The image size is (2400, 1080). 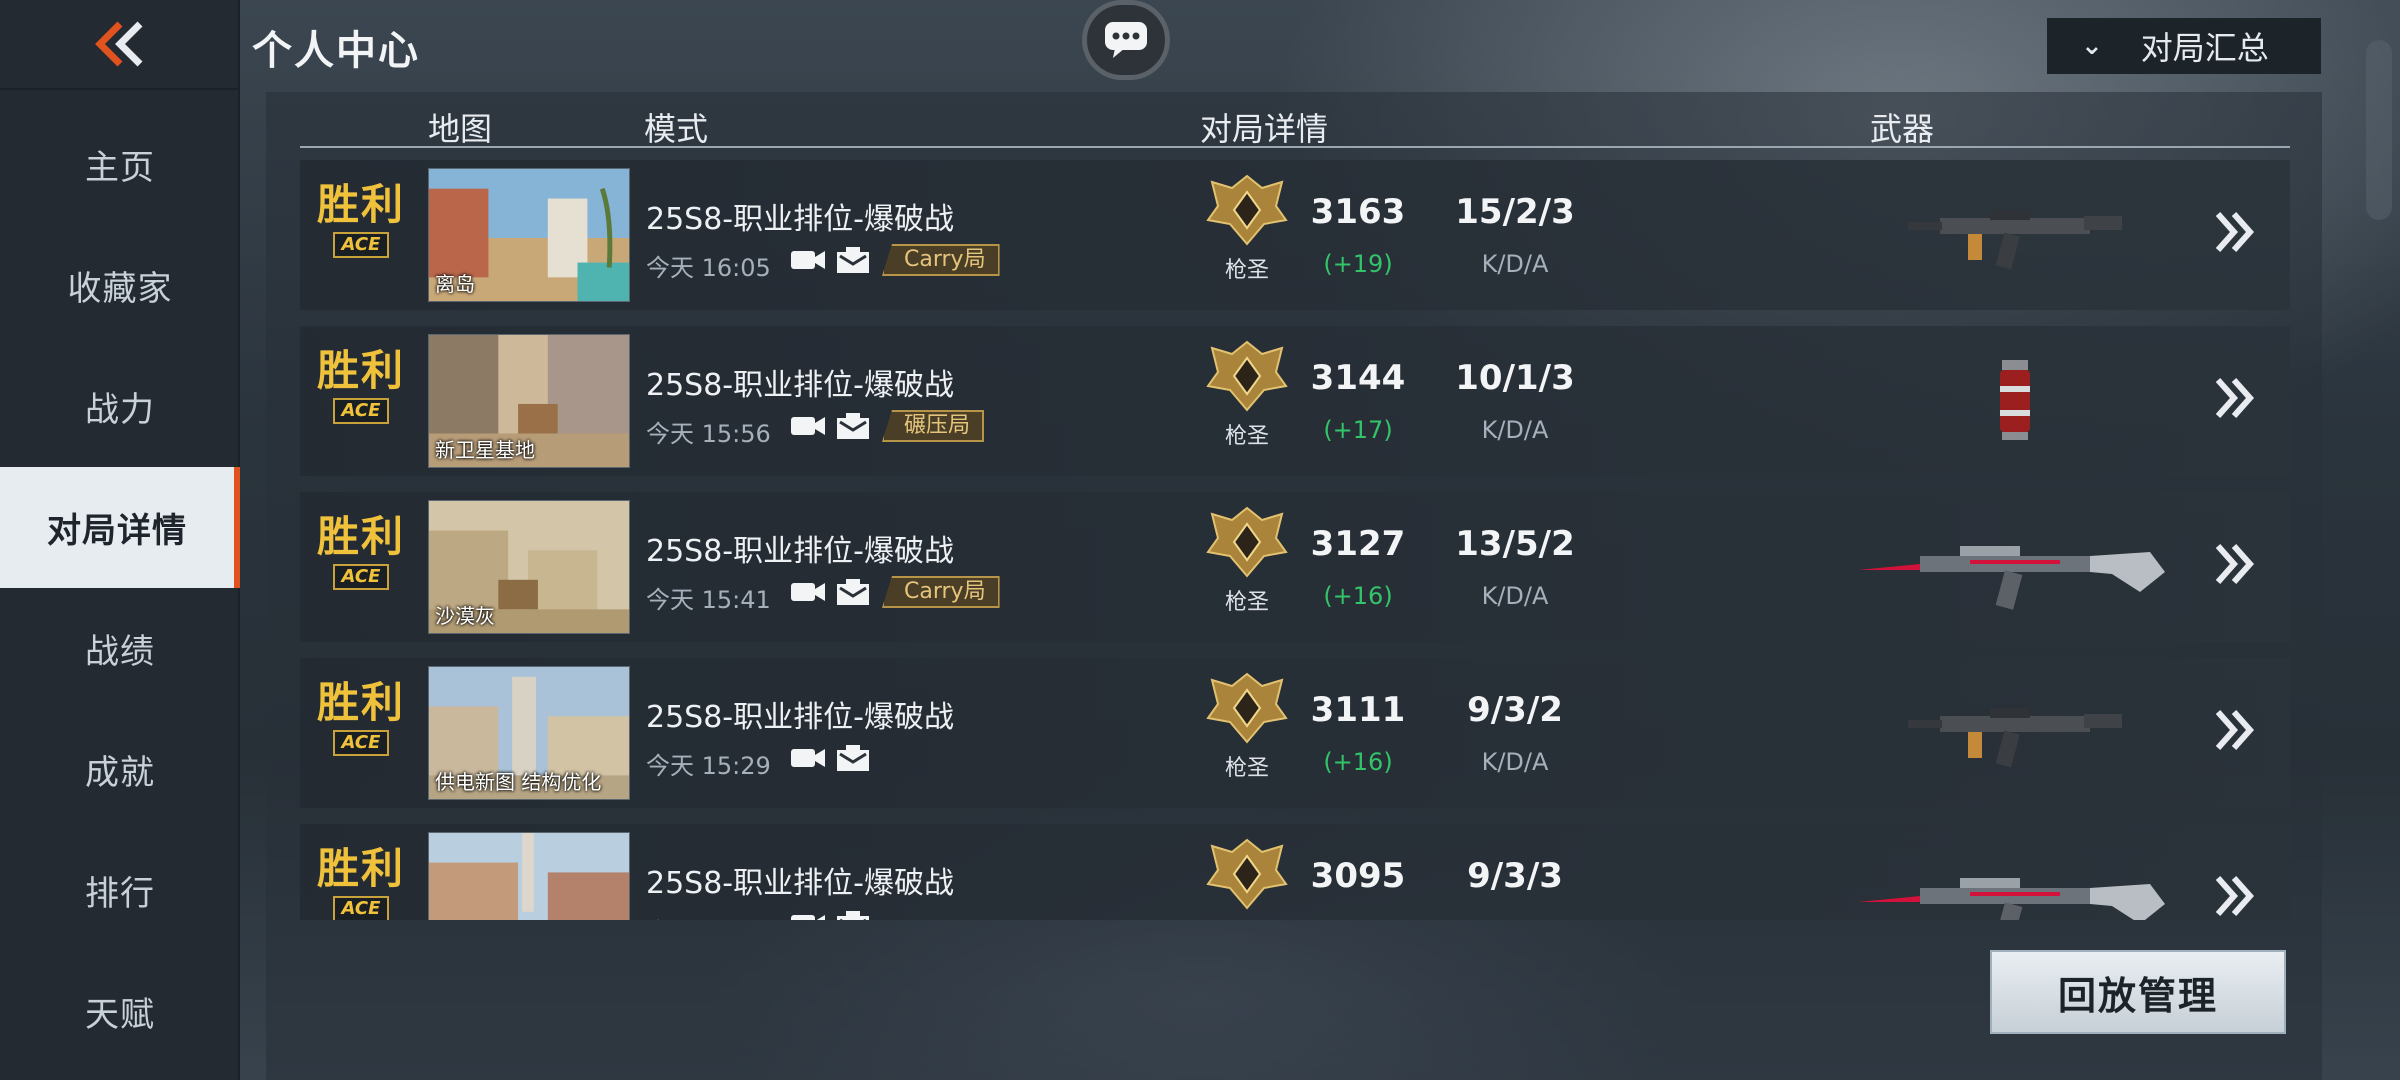 What do you see at coordinates (529, 567) in the screenshot?
I see `map-thumbnail: 沙漠灰` at bounding box center [529, 567].